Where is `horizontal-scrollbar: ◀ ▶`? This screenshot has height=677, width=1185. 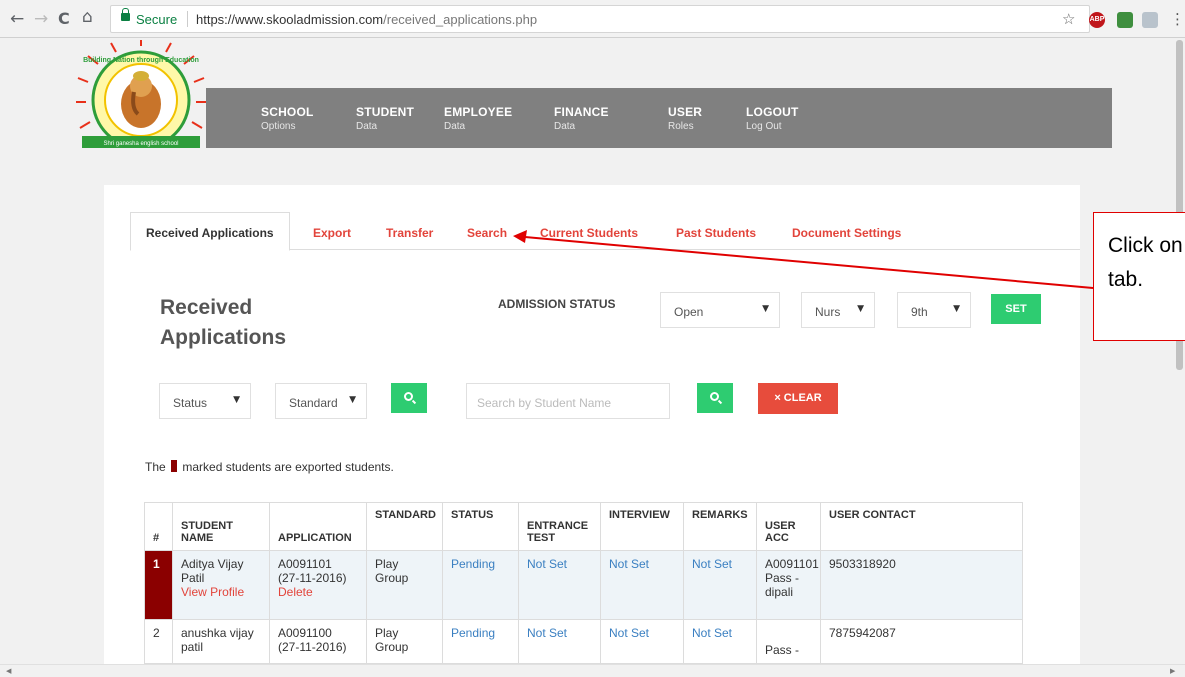 horizontal-scrollbar: ◀ ▶ is located at coordinates (592, 670).